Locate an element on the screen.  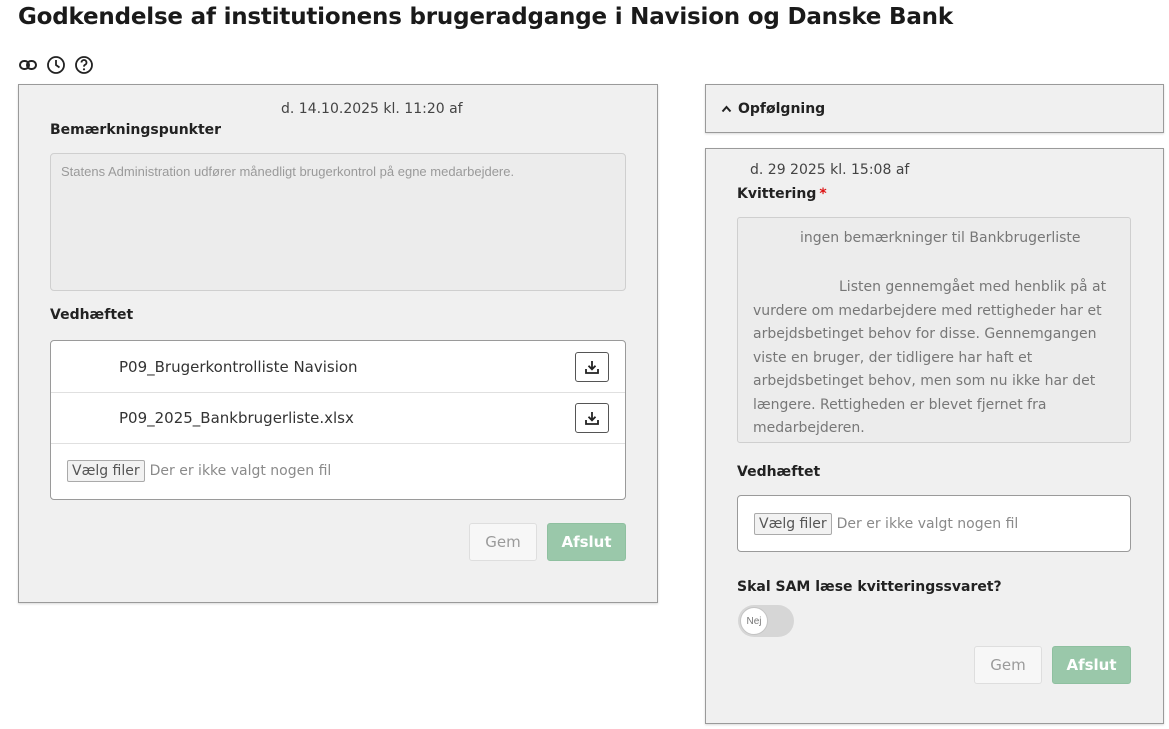
remarks-label: Bemærkningspunkter is located at coordinates (136, 130).